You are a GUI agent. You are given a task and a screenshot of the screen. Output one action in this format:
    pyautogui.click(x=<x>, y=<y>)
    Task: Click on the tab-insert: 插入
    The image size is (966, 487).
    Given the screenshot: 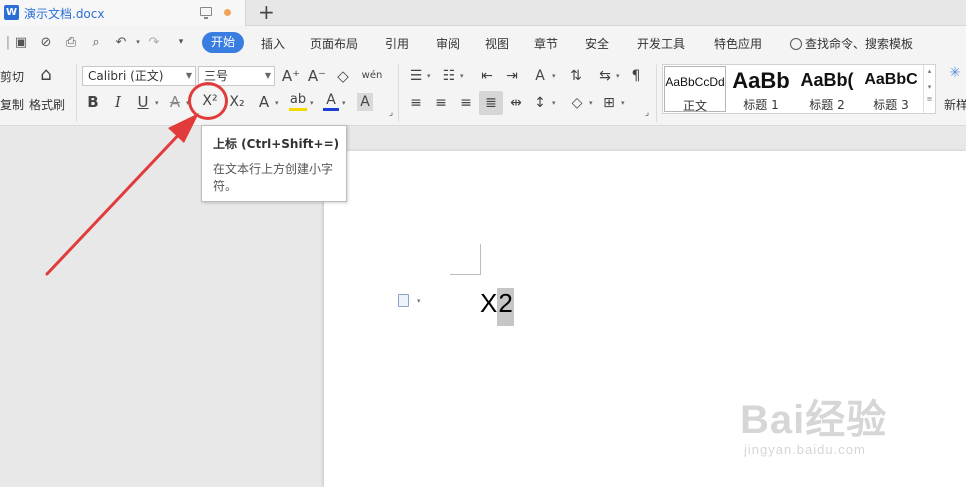 What is the action you would take?
    pyautogui.click(x=273, y=43)
    